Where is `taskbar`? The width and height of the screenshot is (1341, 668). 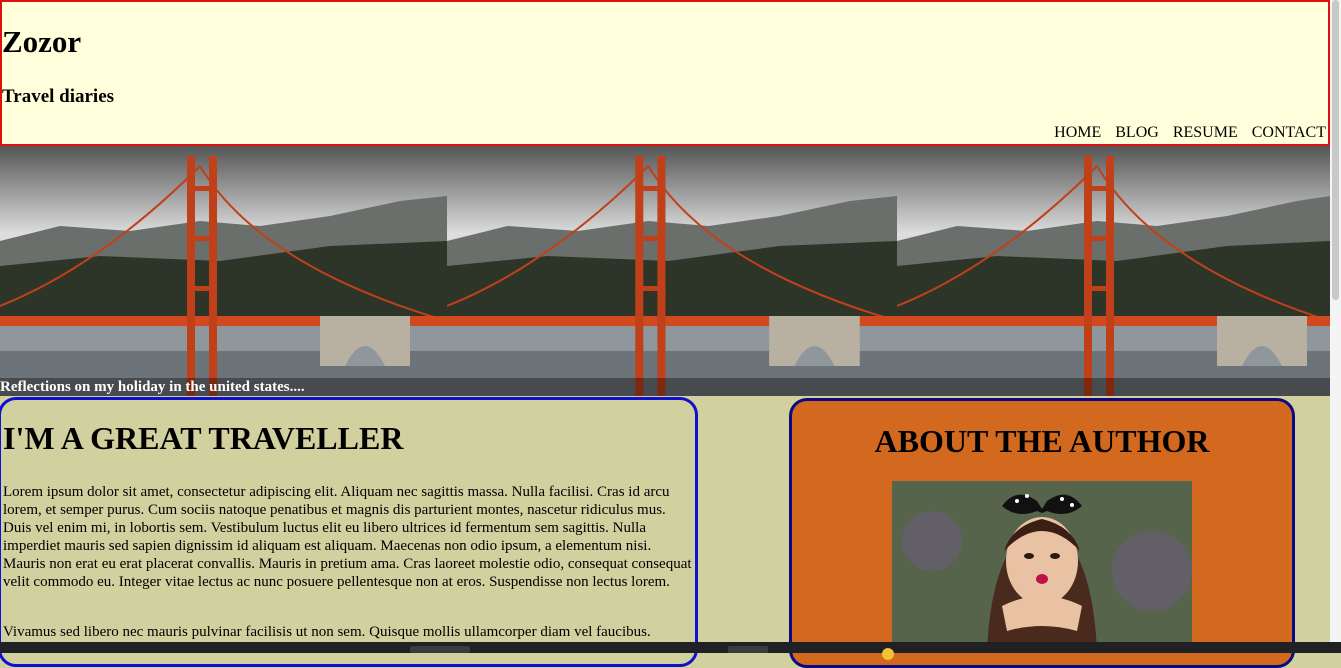 taskbar is located at coordinates (670, 647).